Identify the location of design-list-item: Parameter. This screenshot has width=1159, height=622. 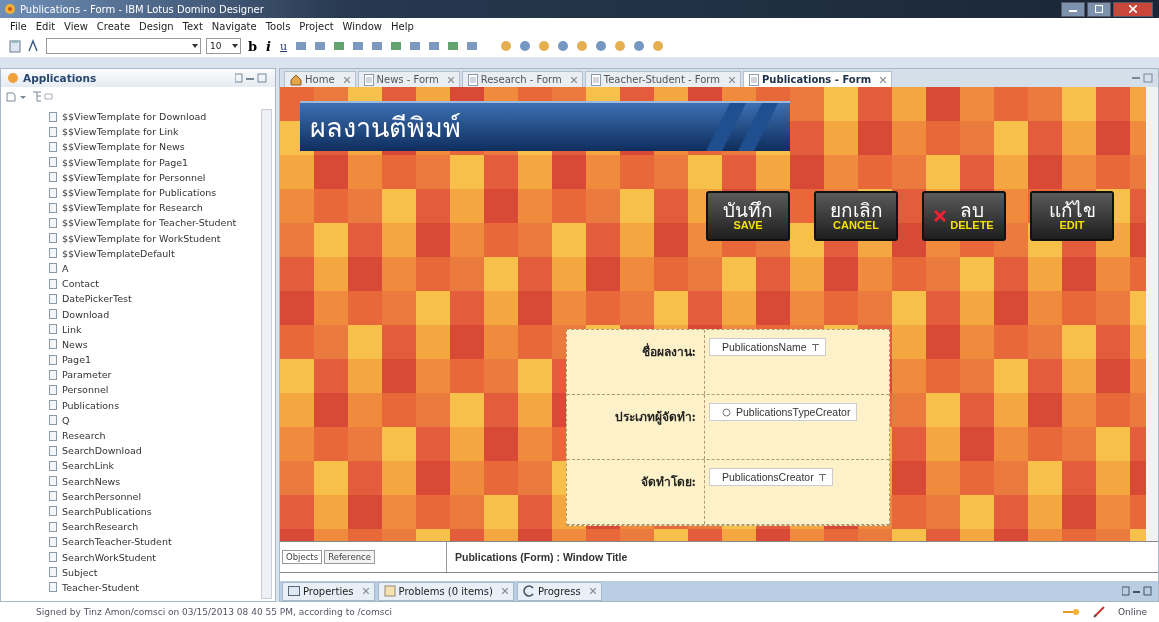
(162, 375).